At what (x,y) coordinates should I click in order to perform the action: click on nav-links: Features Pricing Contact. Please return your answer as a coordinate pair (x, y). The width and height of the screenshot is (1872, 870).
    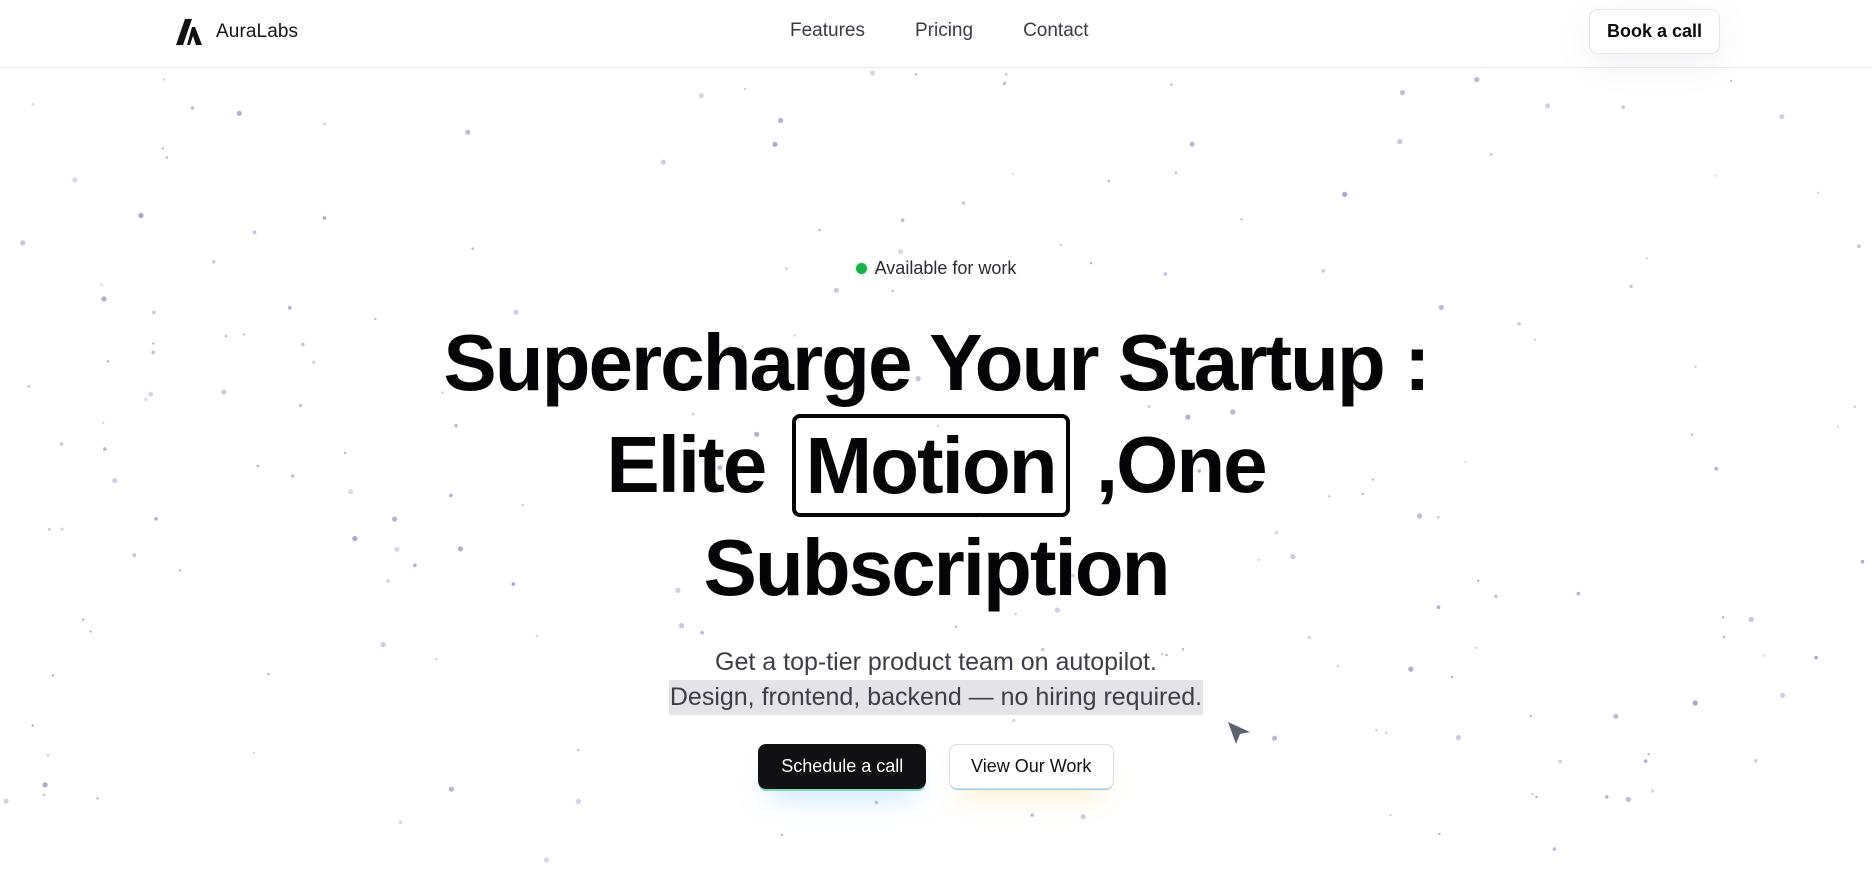
    Looking at the image, I should click on (939, 31).